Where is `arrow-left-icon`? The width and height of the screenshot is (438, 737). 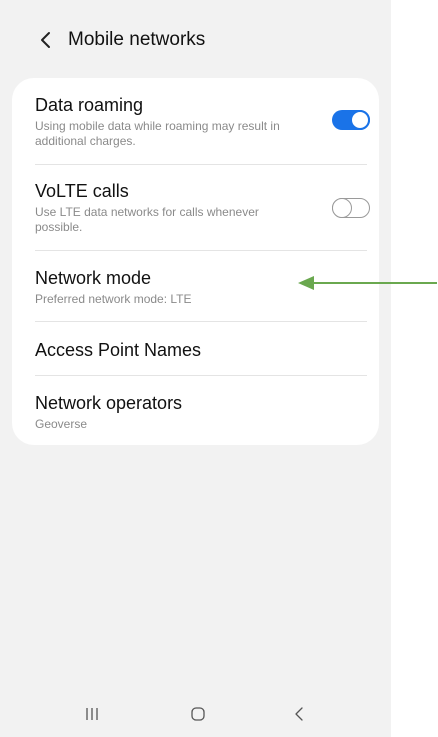 arrow-left-icon is located at coordinates (367, 283).